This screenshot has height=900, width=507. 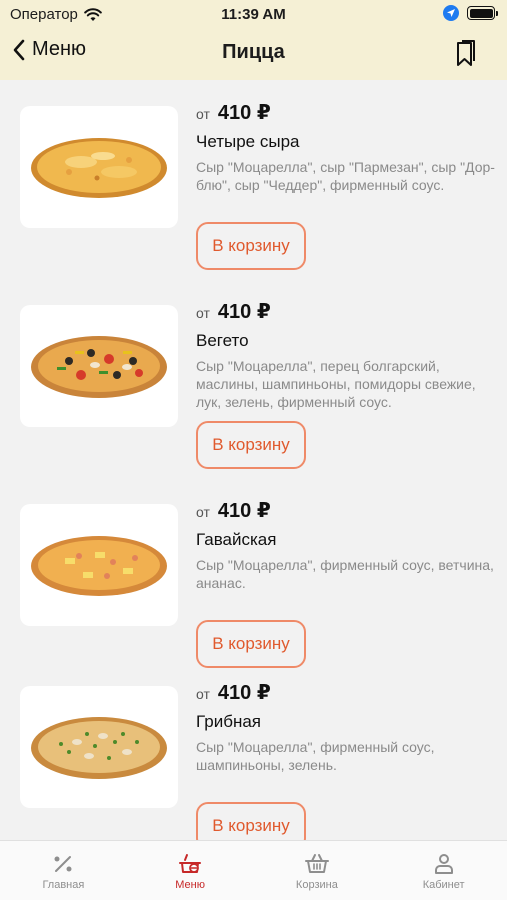 I want to click on status-bar: Оператор 11:39 AM, so click(x=253, y=15).